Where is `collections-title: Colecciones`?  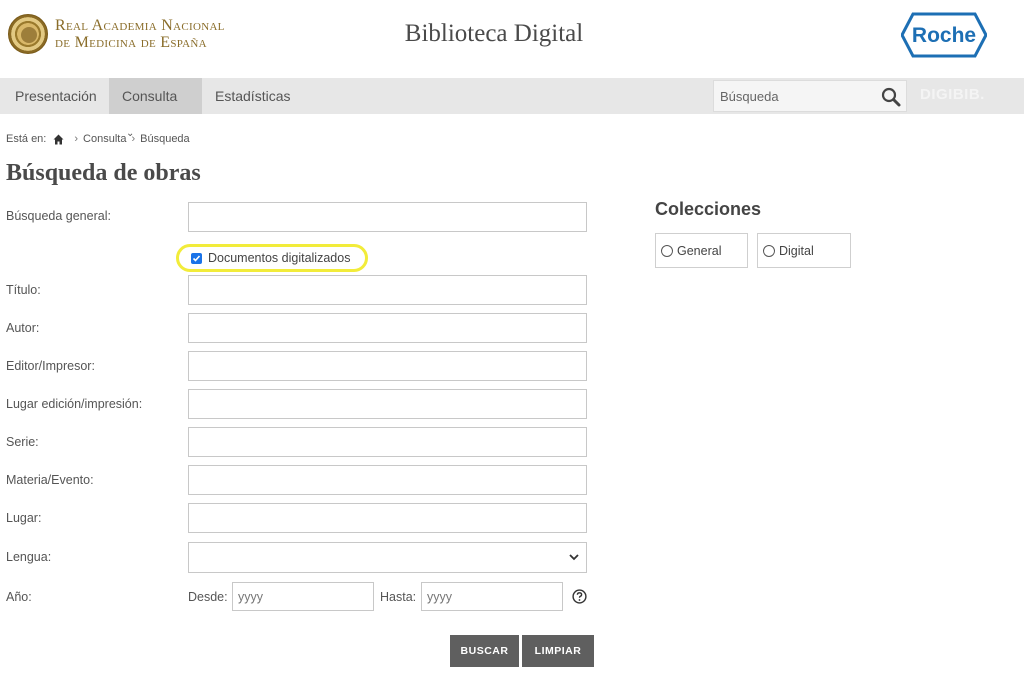 collections-title: Colecciones is located at coordinates (708, 209).